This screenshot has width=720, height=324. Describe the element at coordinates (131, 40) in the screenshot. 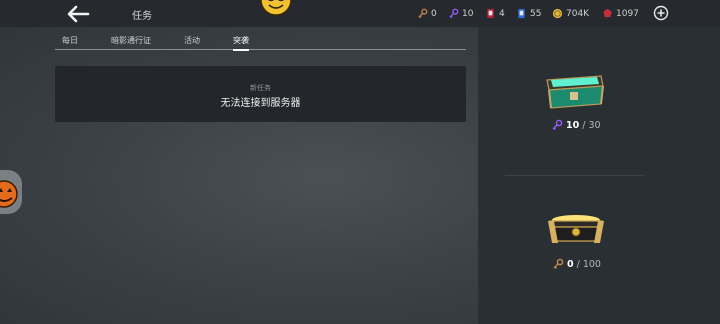

I see `tab-shadow-pass: 暗影通行证` at that location.